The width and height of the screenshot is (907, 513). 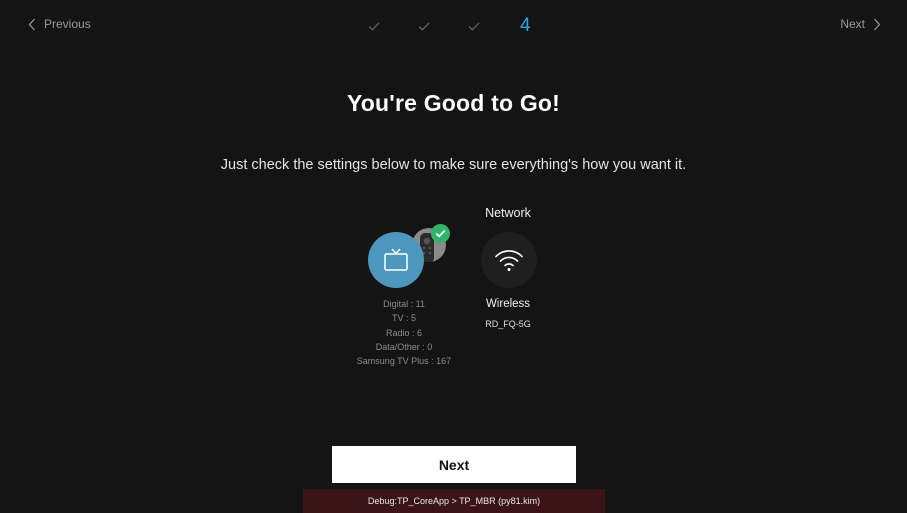 What do you see at coordinates (474, 26) in the screenshot?
I see `step-3-check-icon` at bounding box center [474, 26].